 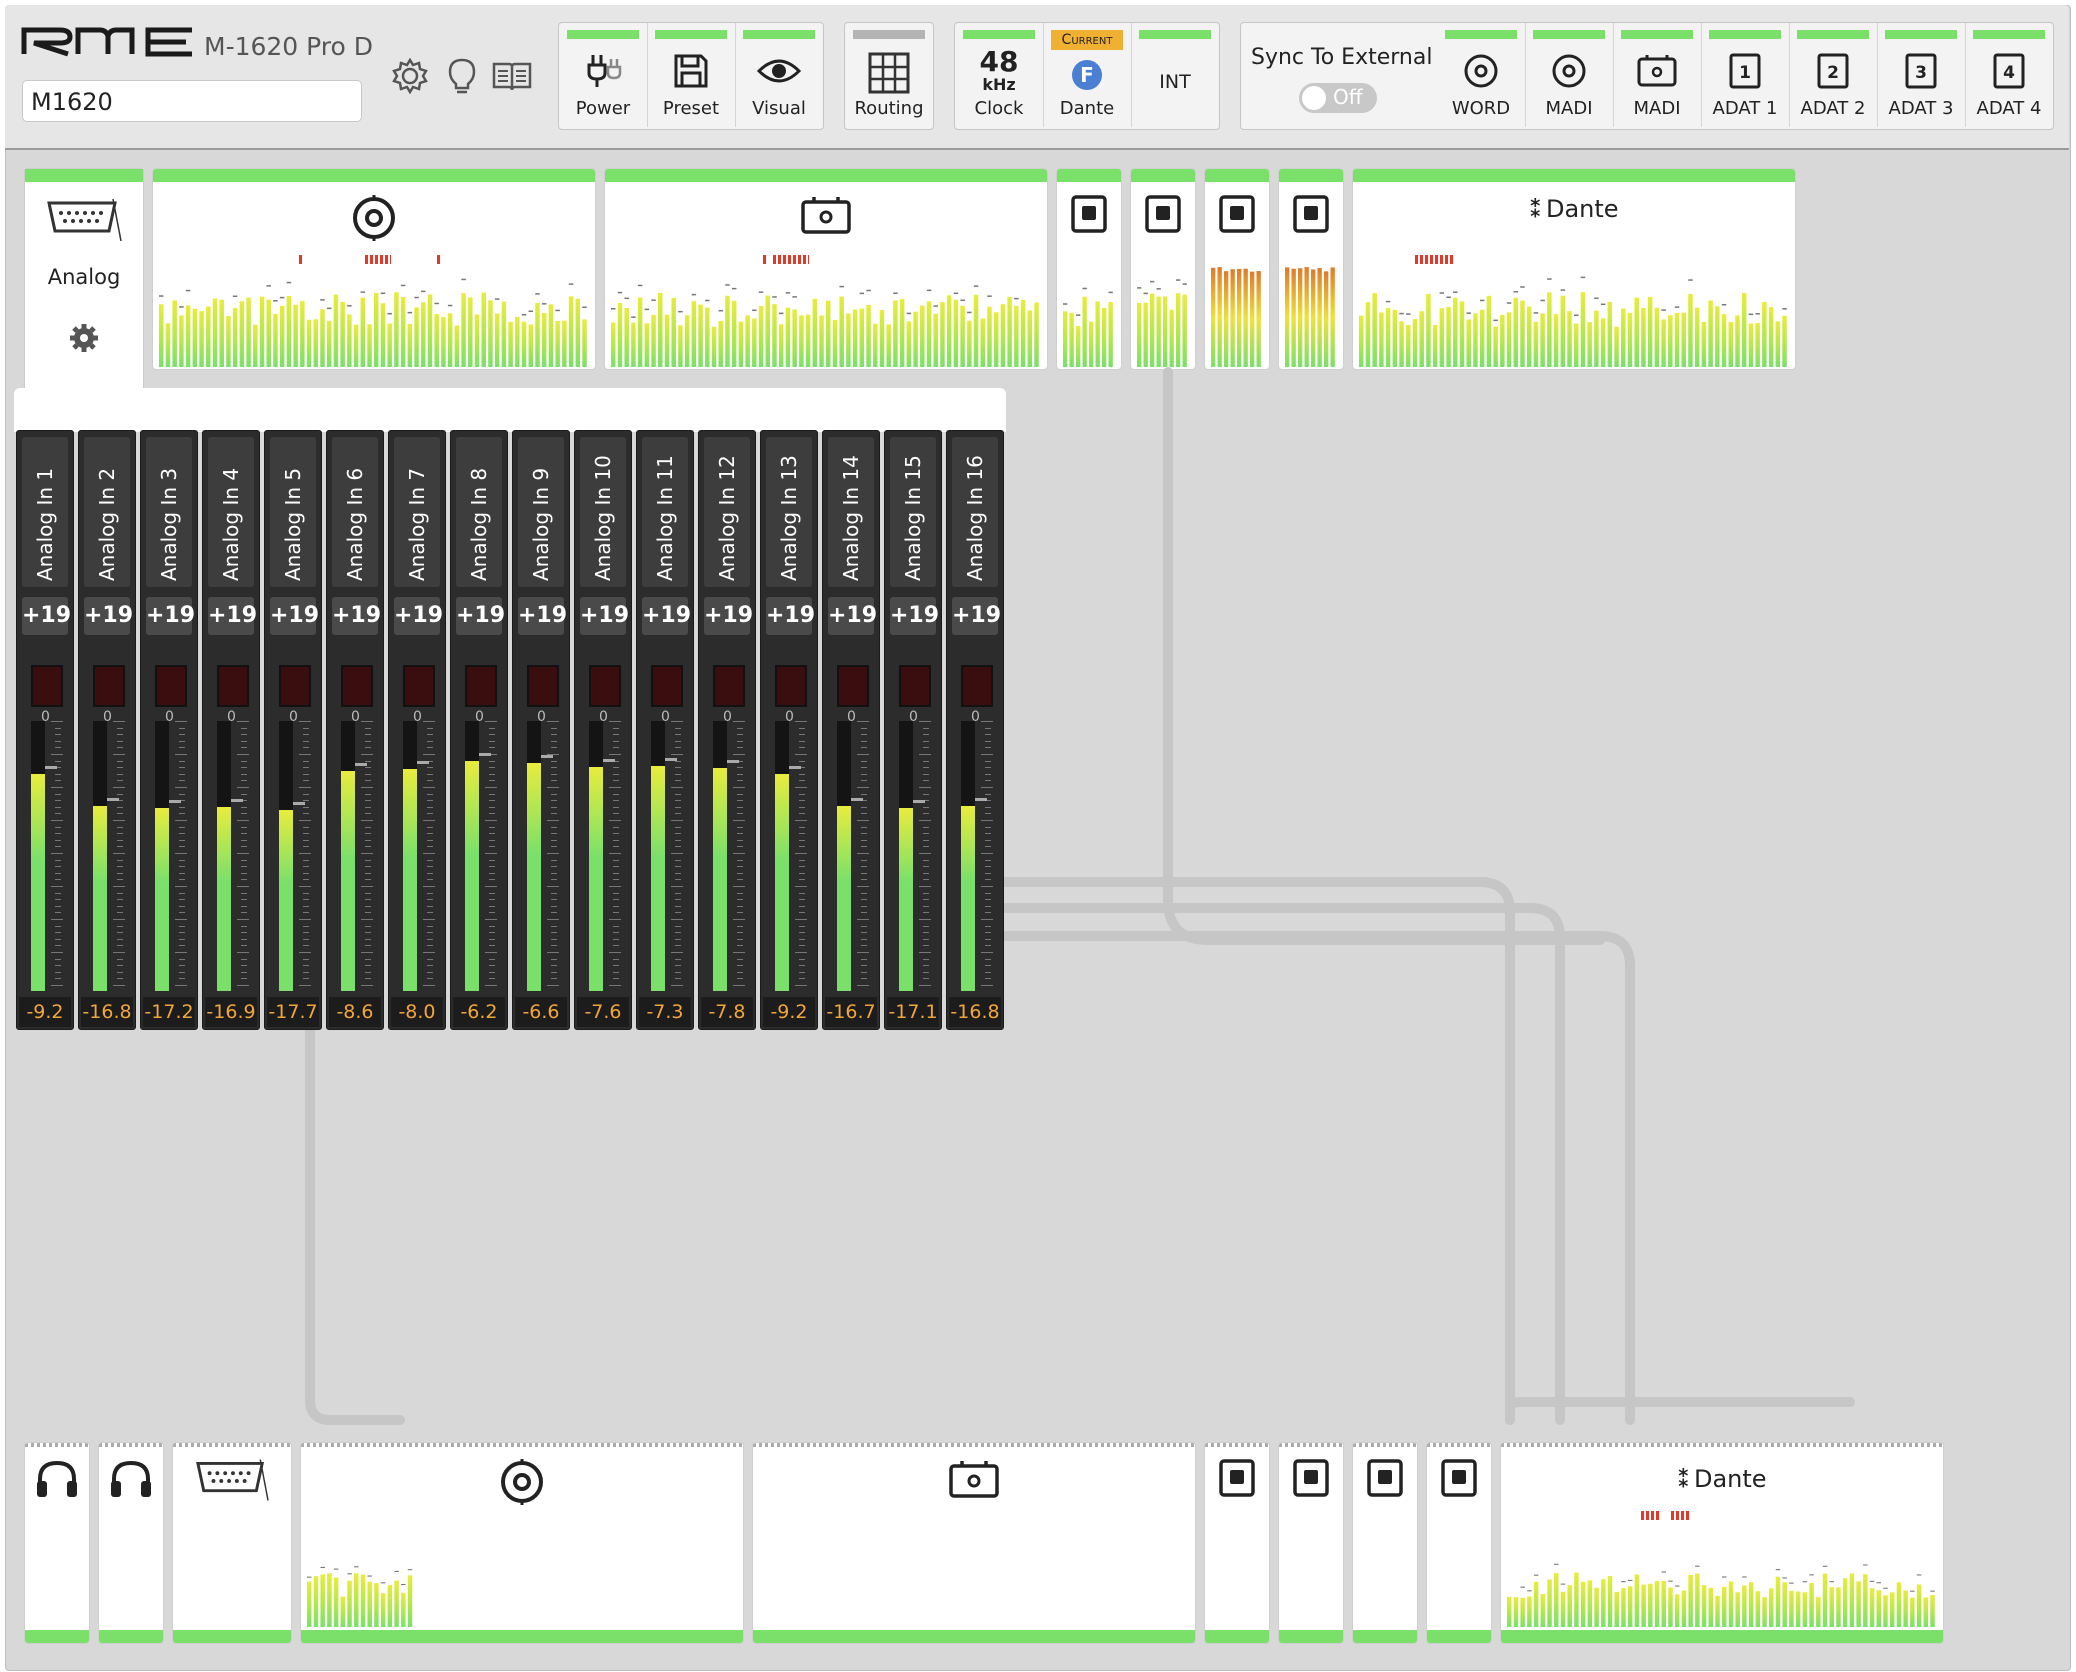 I want to click on output-analog-strip, so click(x=232, y=1543).